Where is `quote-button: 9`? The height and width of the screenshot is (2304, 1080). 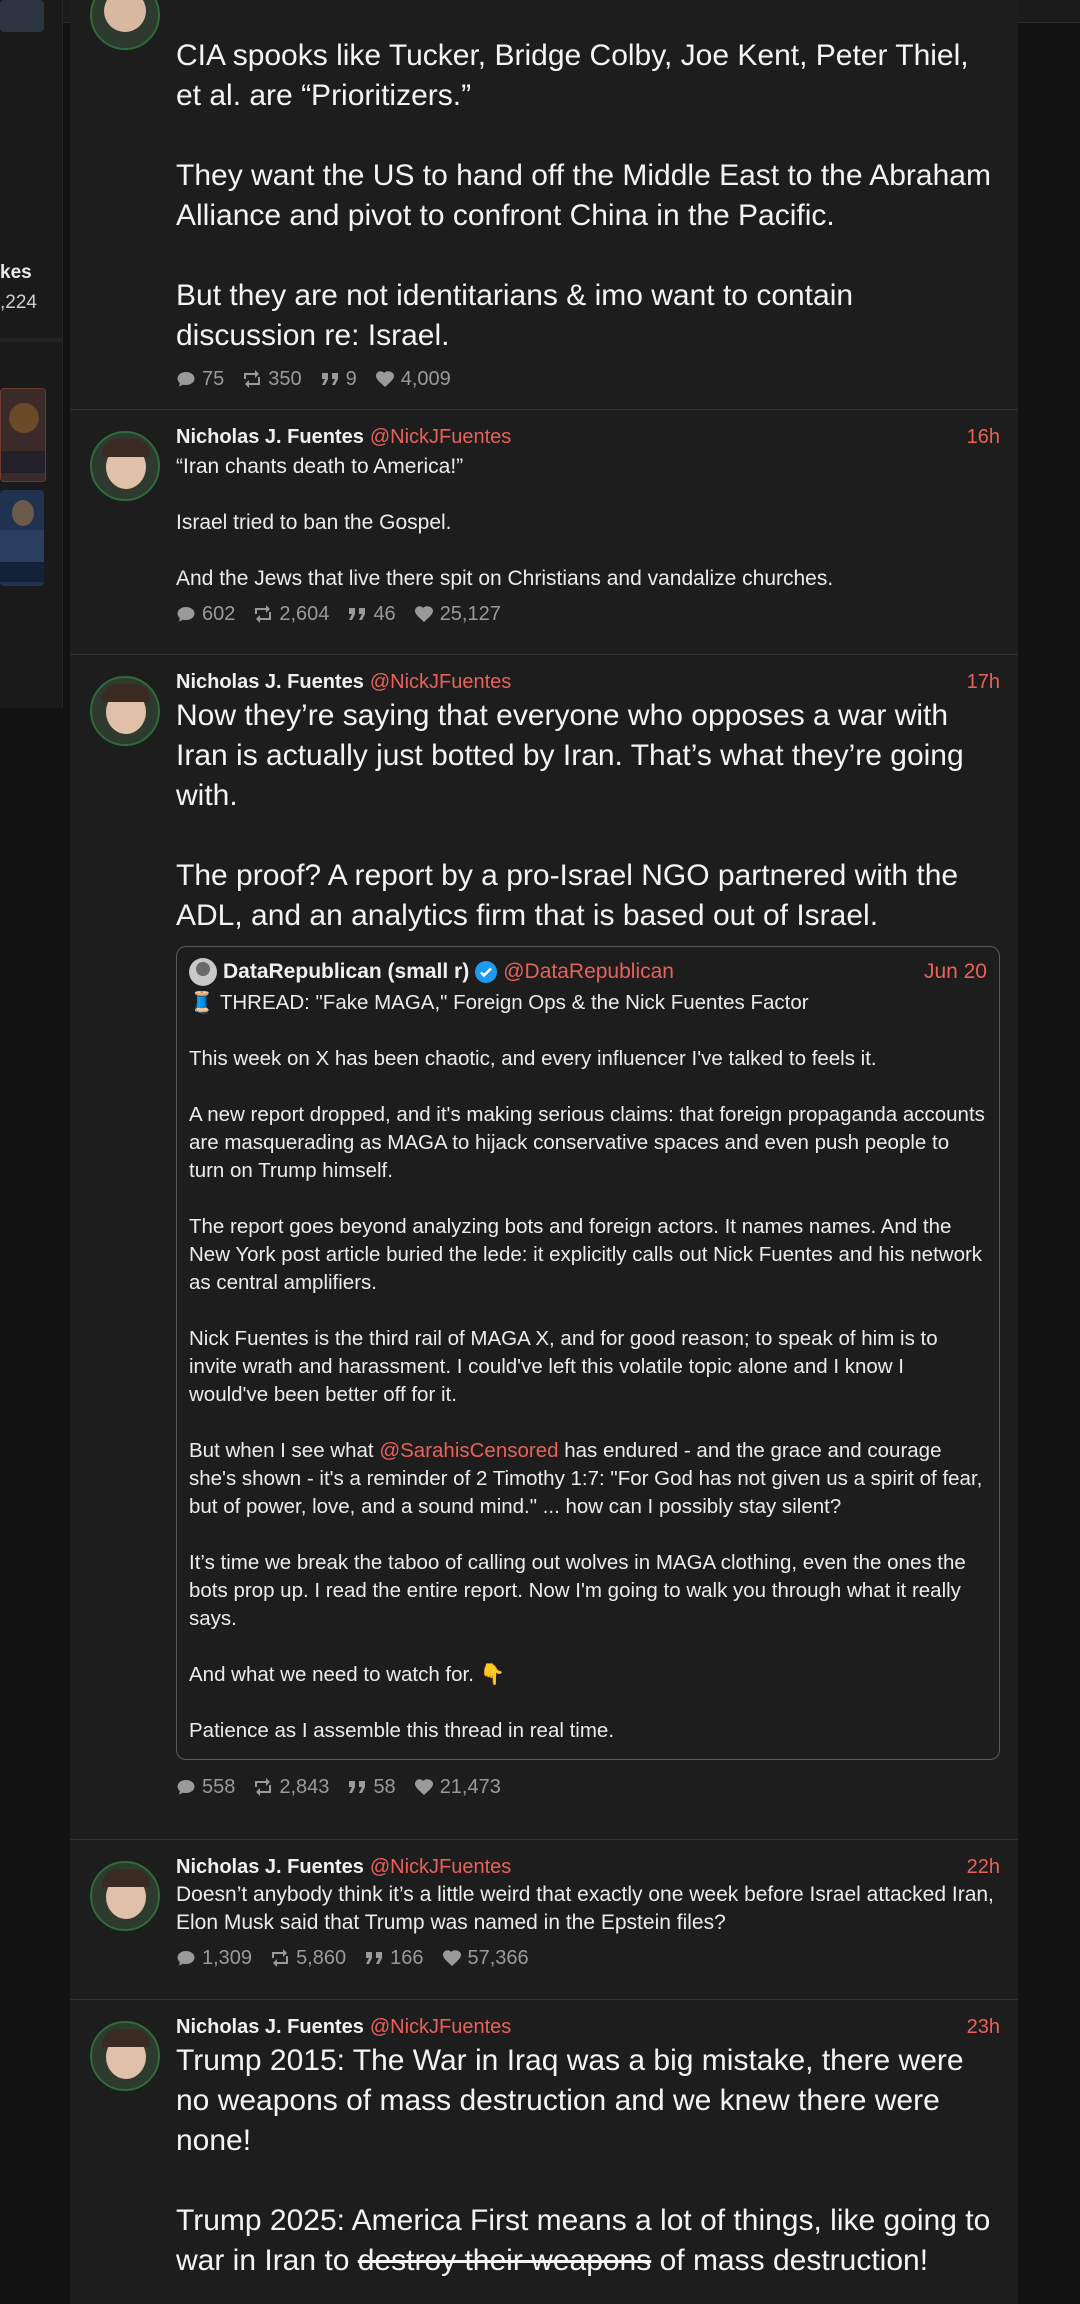 quote-button: 9 is located at coordinates (338, 379).